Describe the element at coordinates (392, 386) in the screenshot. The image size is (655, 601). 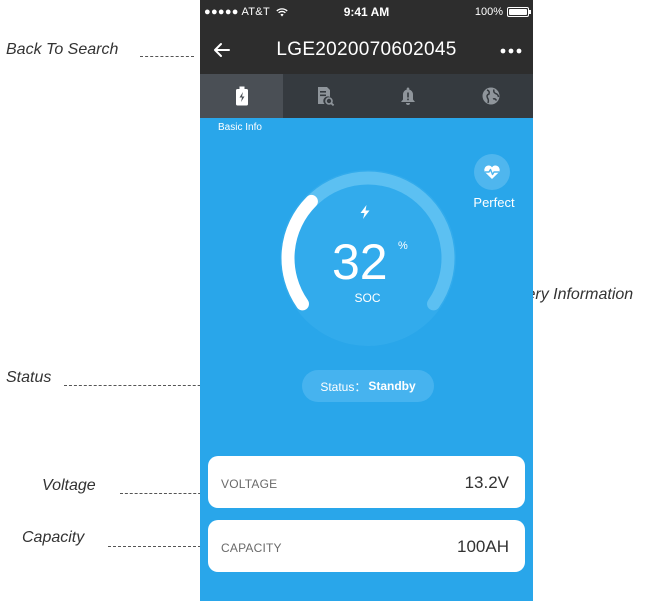
I see `status-value: Standby` at that location.